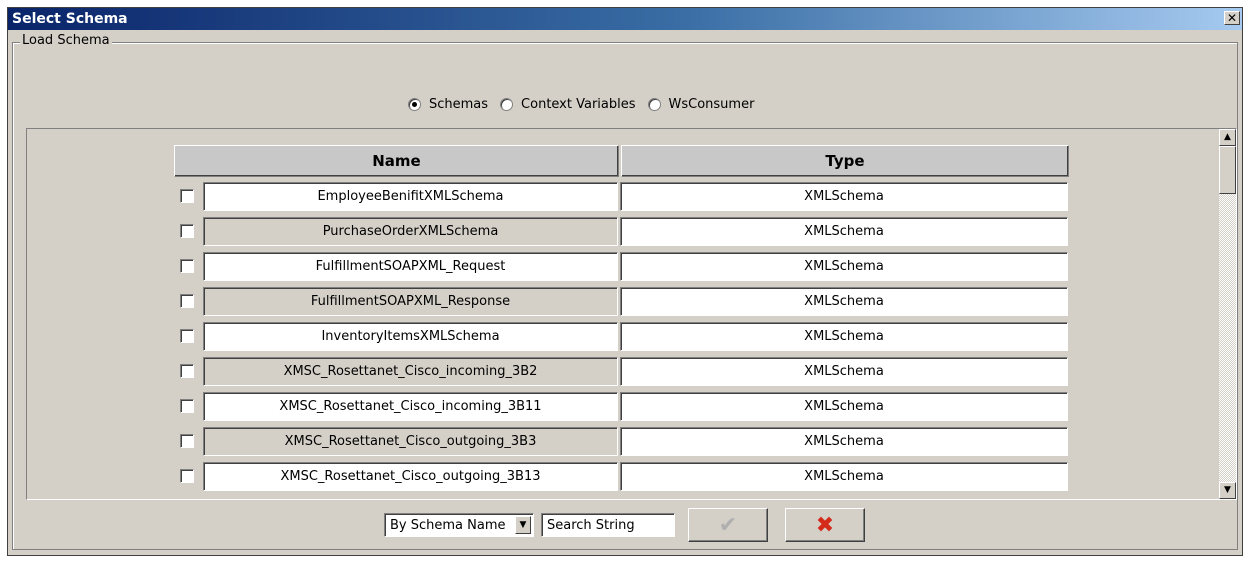  I want to click on table-row: InventoryItemsXMLSchema XMLSchema, so click(624, 336).